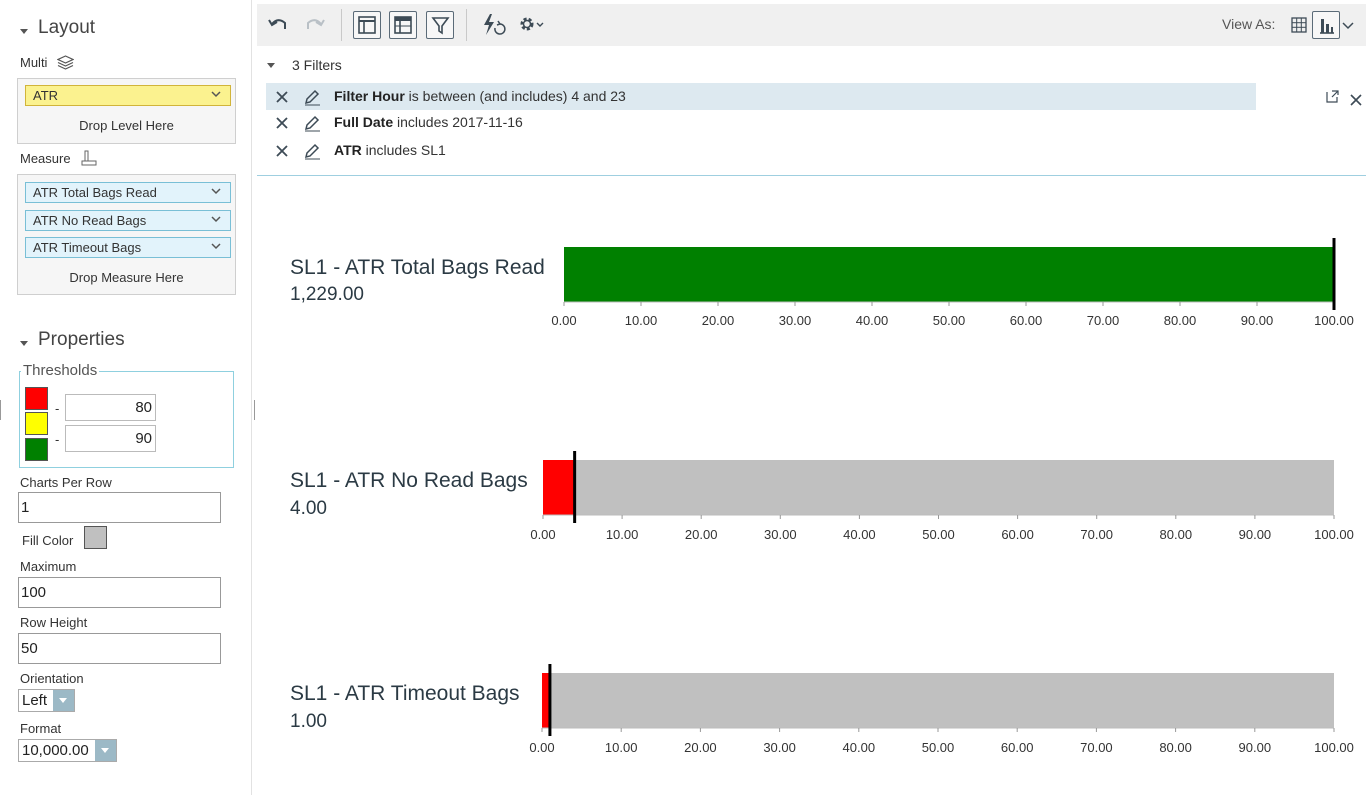 Image resolution: width=1366 pixels, height=795 pixels. I want to click on bullet-tick-label: 30.00, so click(780, 534).